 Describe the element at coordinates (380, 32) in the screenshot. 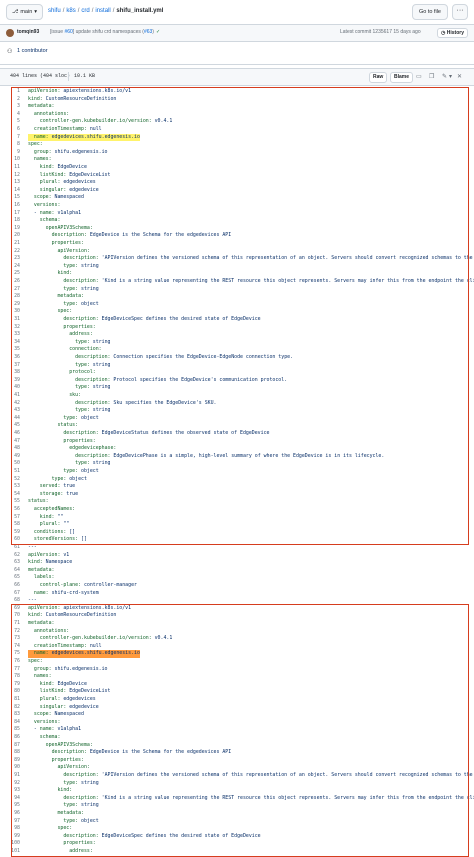

I see `latest-commit-info: Latest commit 1235617 15 days ago` at that location.